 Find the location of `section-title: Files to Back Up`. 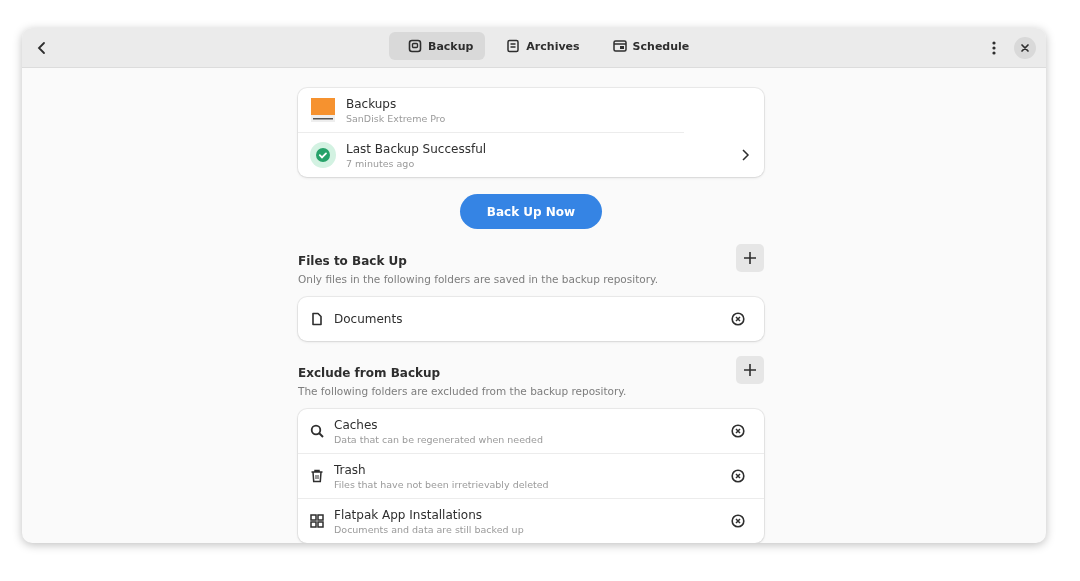

section-title: Files to Back Up is located at coordinates (353, 261).